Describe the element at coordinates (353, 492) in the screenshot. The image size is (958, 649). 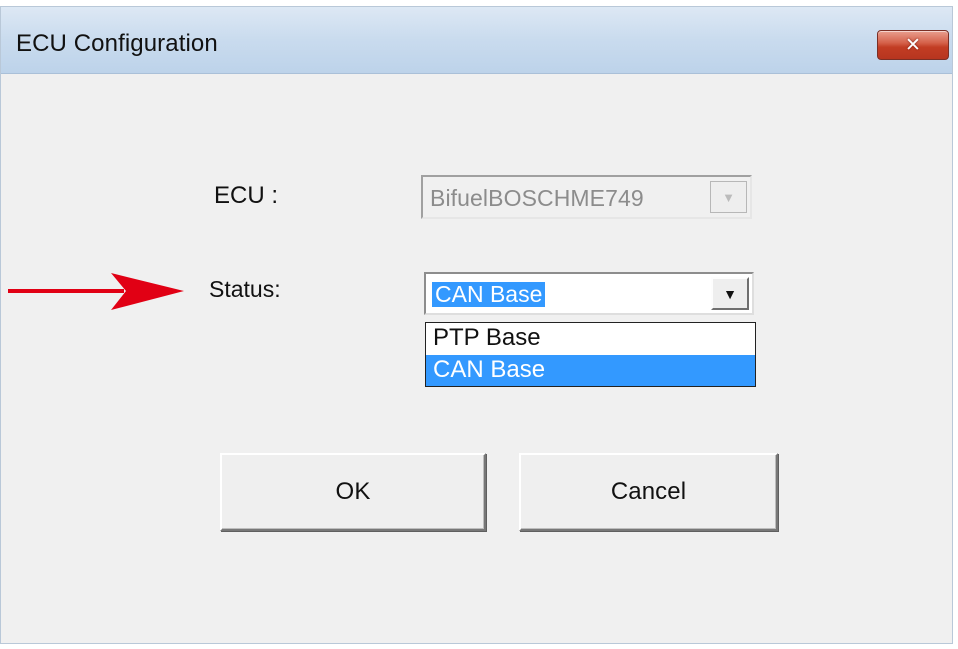
I see `ok-button: OK` at that location.